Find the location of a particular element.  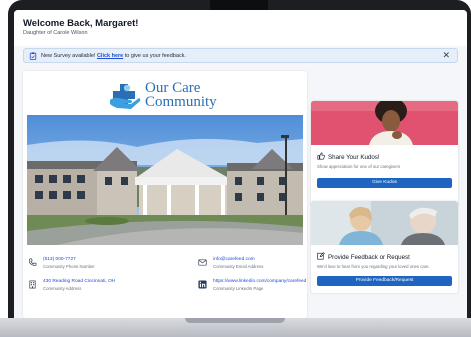

survey-link: Click here is located at coordinates (110, 56).